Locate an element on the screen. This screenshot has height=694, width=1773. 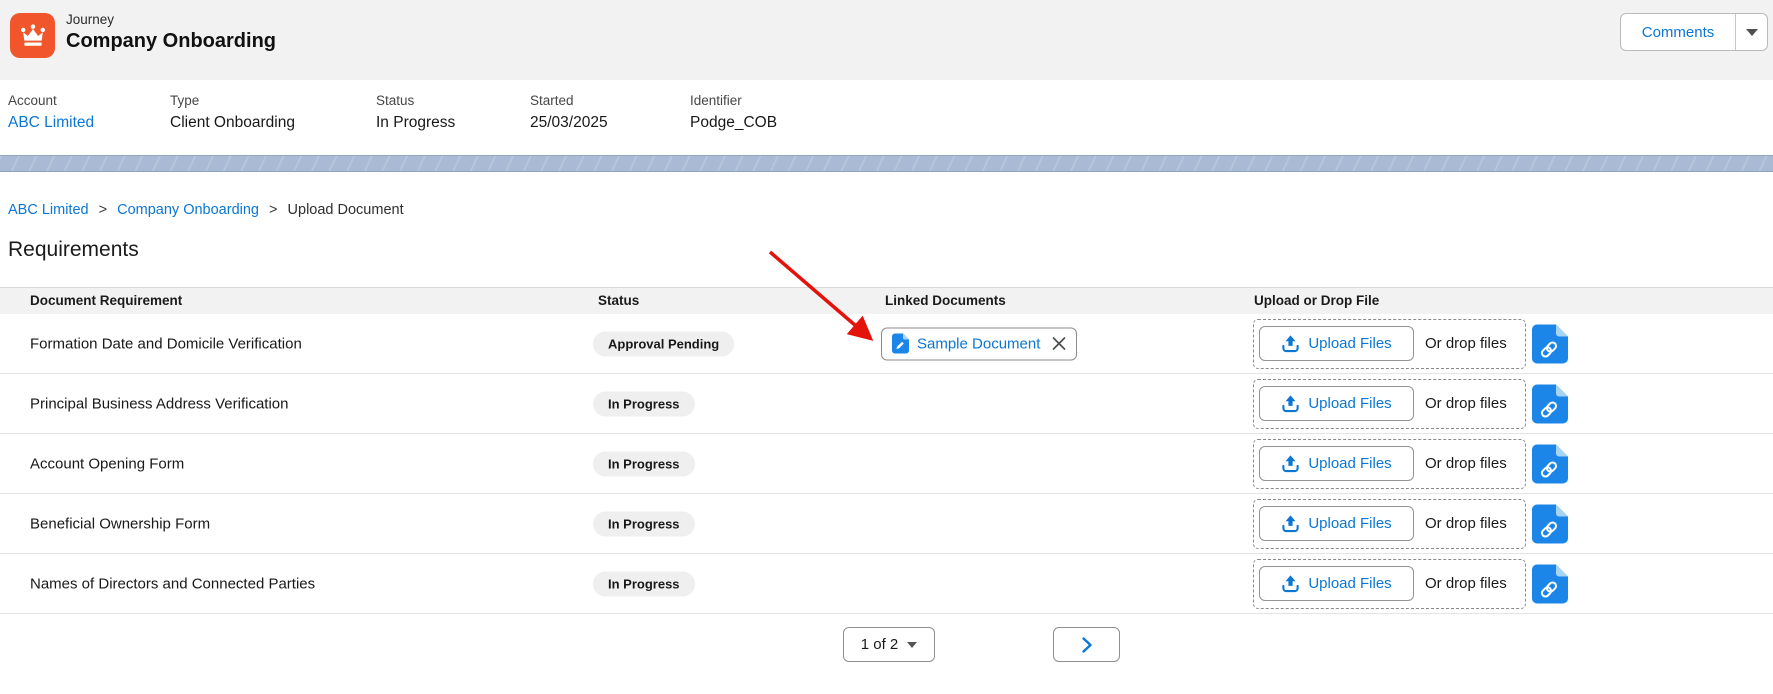
field-label: Identifier is located at coordinates (716, 100).